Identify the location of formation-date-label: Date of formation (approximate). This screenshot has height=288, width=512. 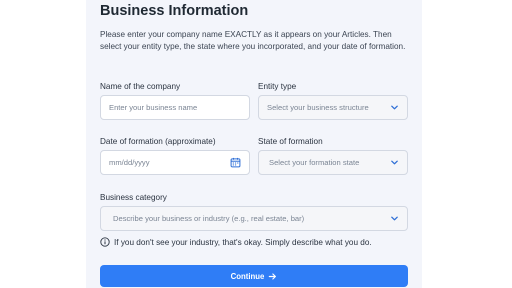
(158, 141).